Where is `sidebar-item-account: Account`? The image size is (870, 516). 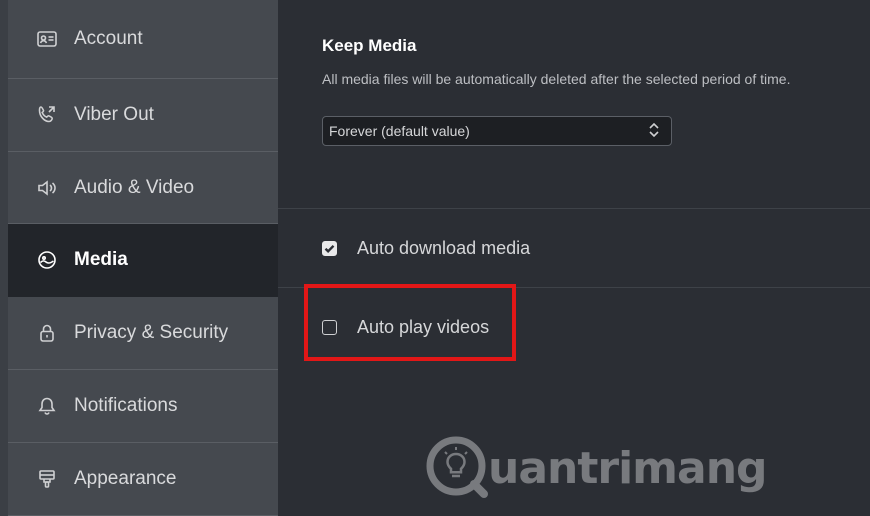
sidebar-item-account: Account is located at coordinates (143, 39).